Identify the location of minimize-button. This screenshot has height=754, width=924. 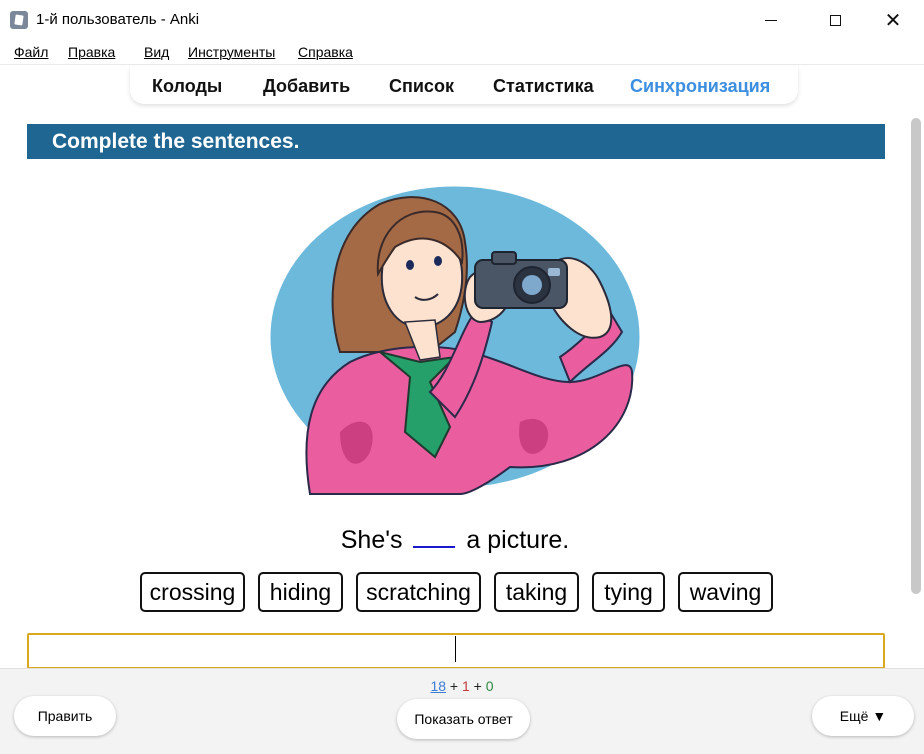
(771, 20).